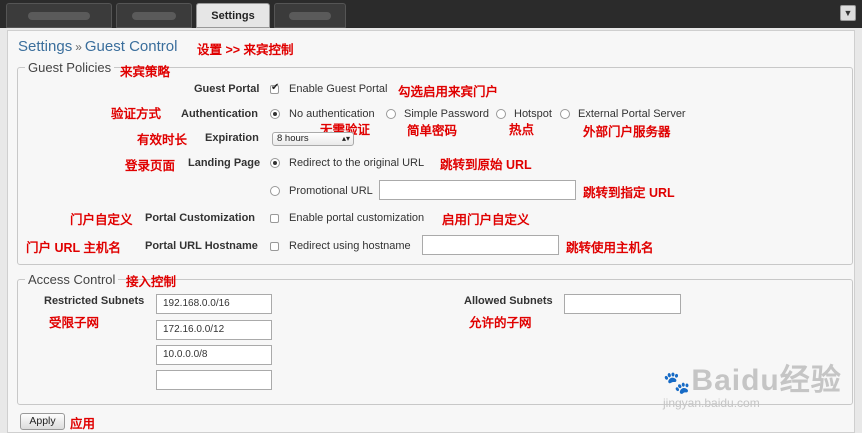 This screenshot has width=862, height=433. What do you see at coordinates (201, 246) in the screenshot?
I see `portal-hostname-label: Portal URL Hostname` at bounding box center [201, 246].